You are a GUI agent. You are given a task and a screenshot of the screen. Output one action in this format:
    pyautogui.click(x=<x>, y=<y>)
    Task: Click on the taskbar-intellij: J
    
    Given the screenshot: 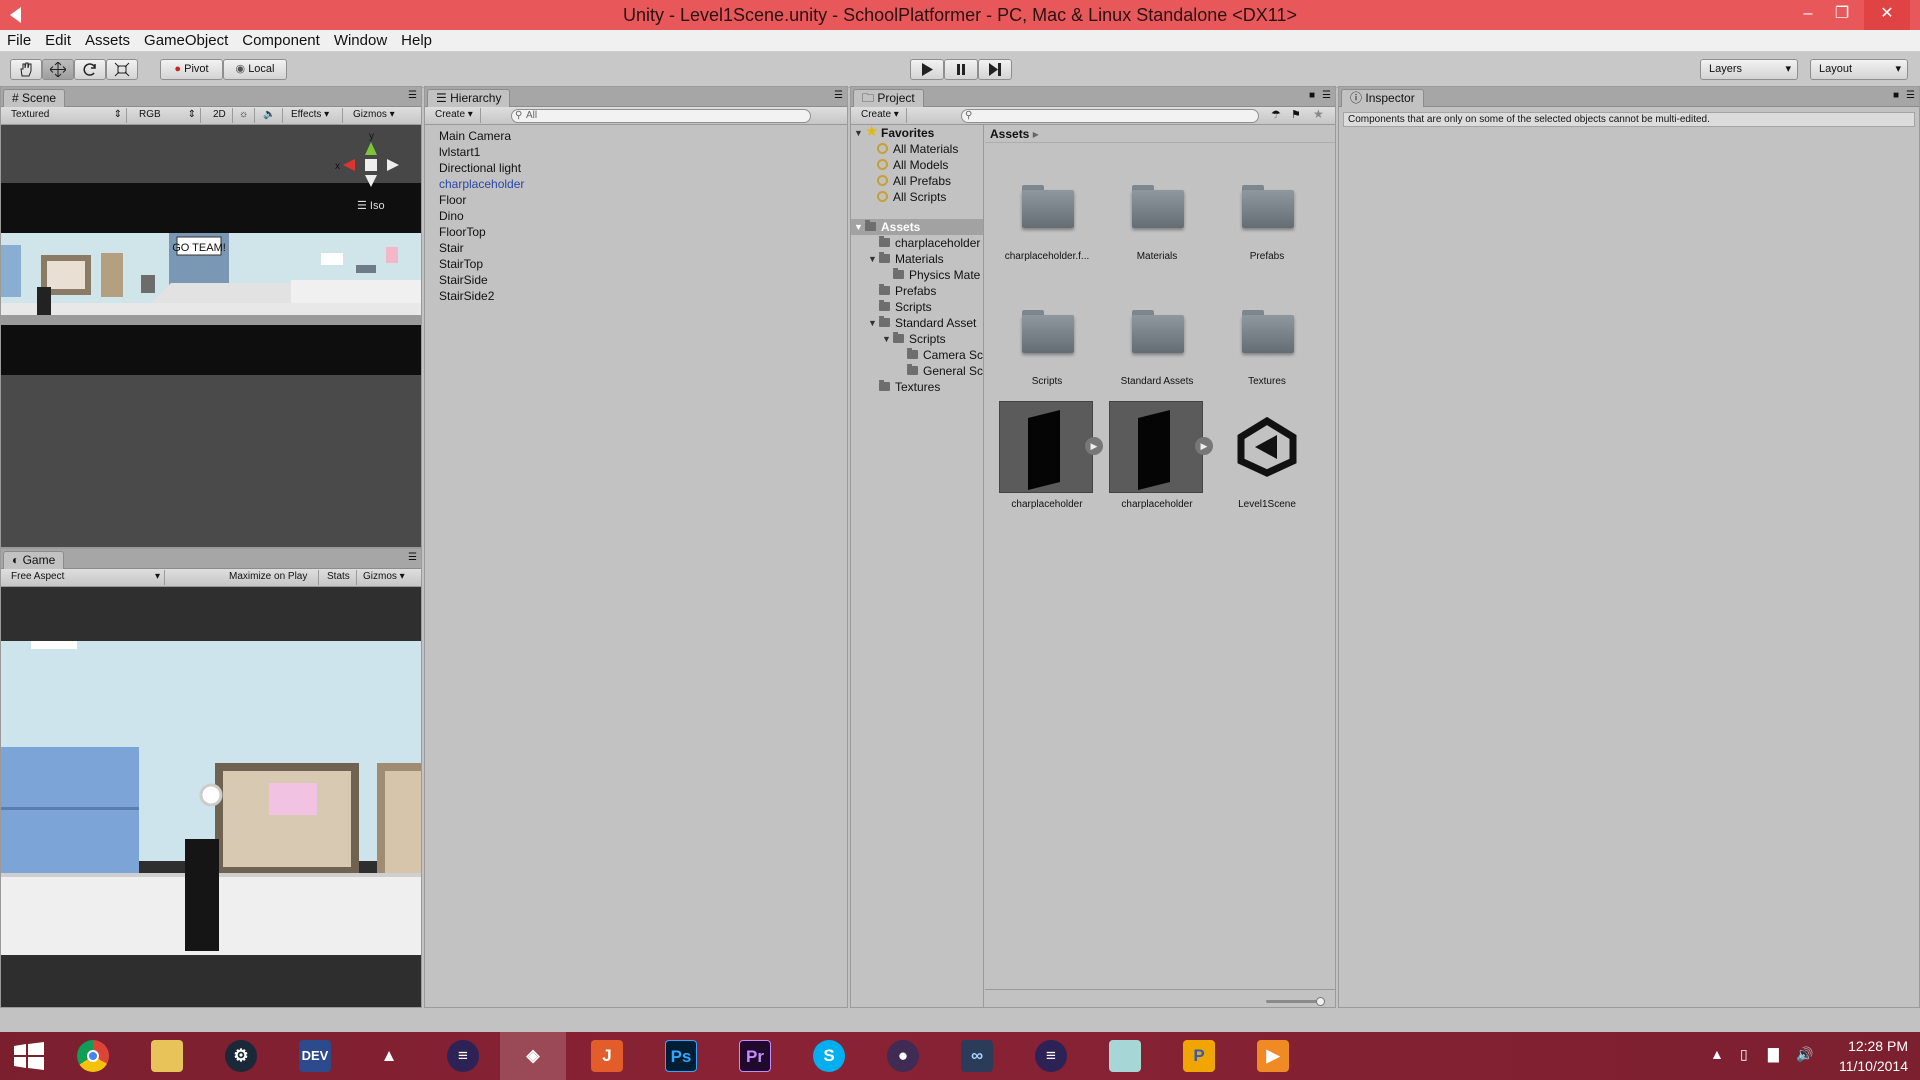 What is the action you would take?
    pyautogui.click(x=607, y=1056)
    